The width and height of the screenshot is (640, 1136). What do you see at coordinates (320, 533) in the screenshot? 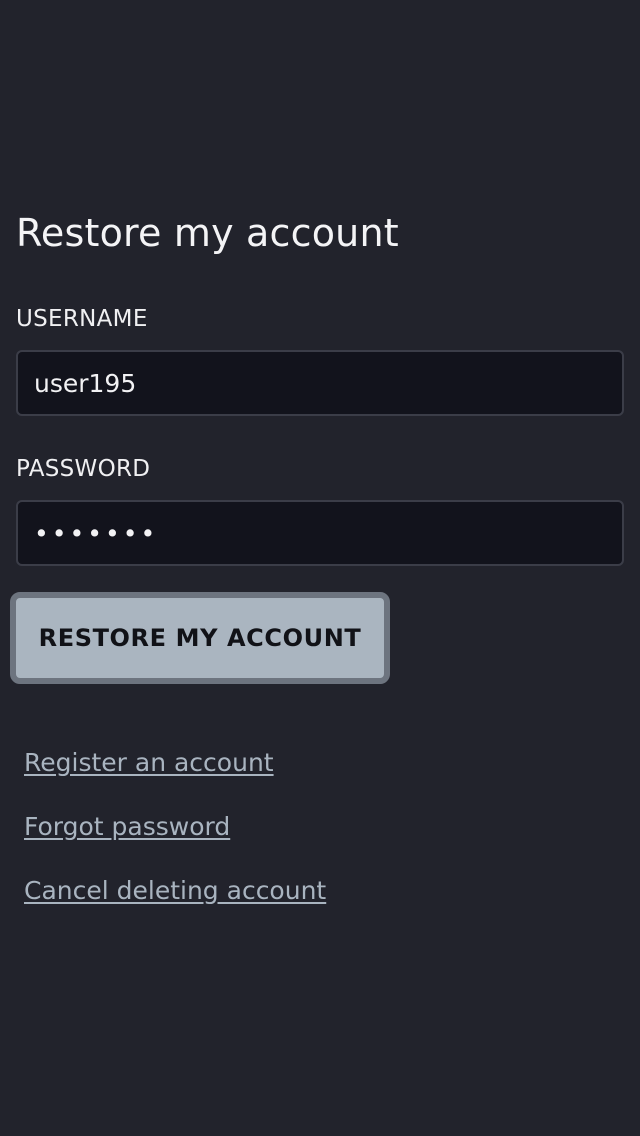
I see `password-field` at bounding box center [320, 533].